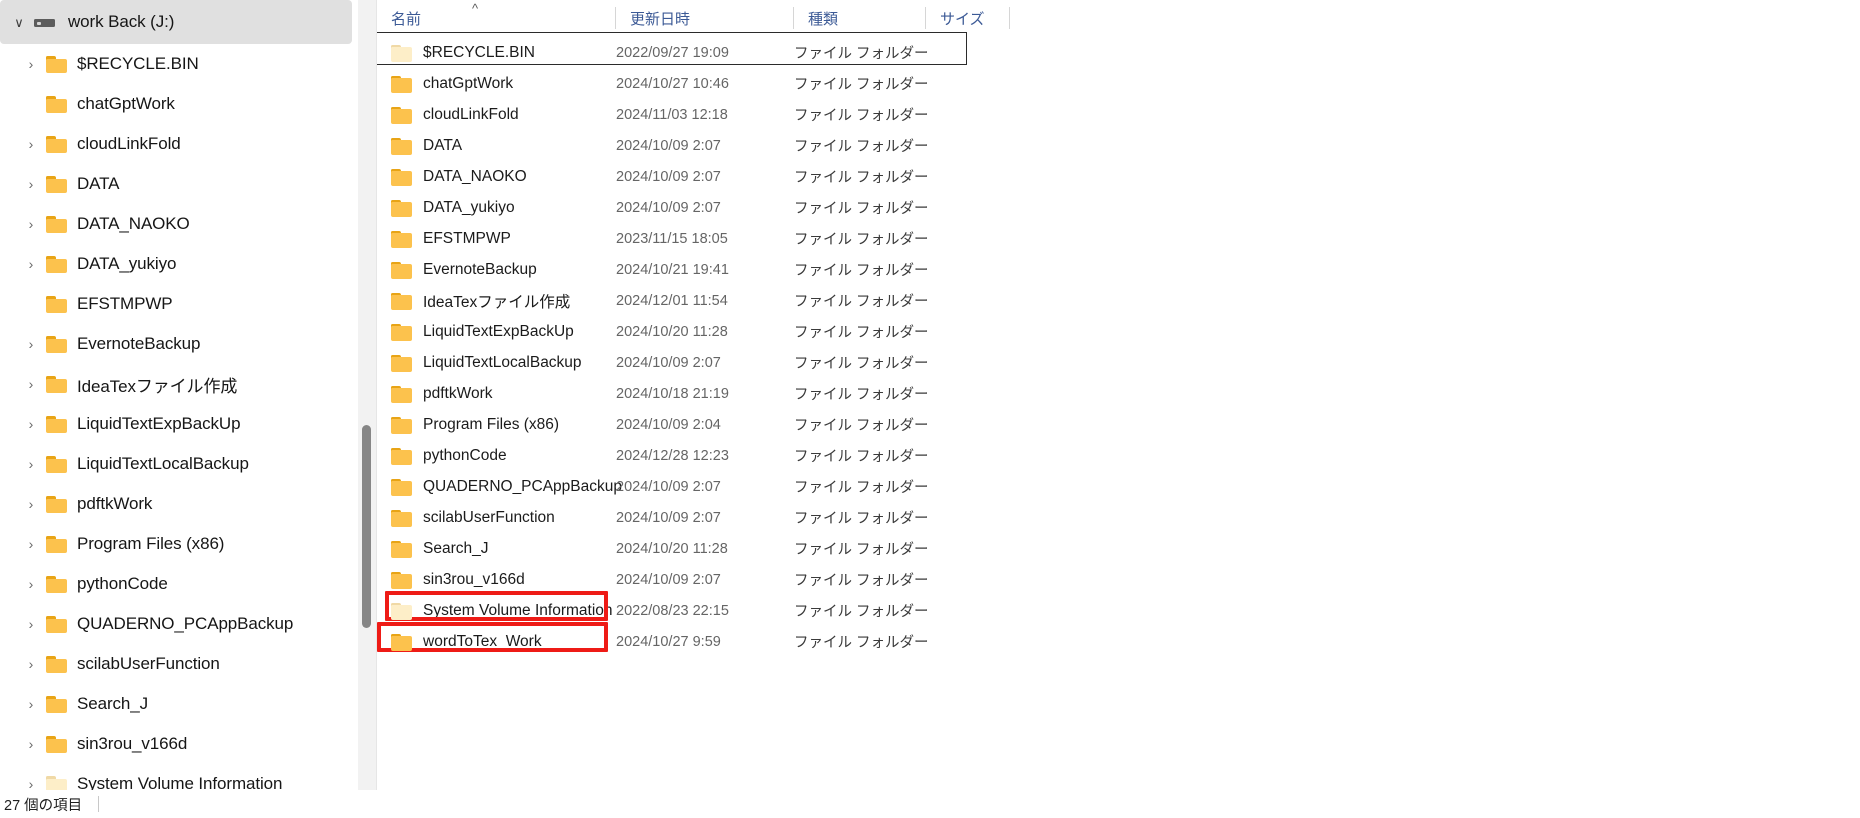  Describe the element at coordinates (496, 393) in the screenshot. I see `cell-name: pdftkWork` at that location.